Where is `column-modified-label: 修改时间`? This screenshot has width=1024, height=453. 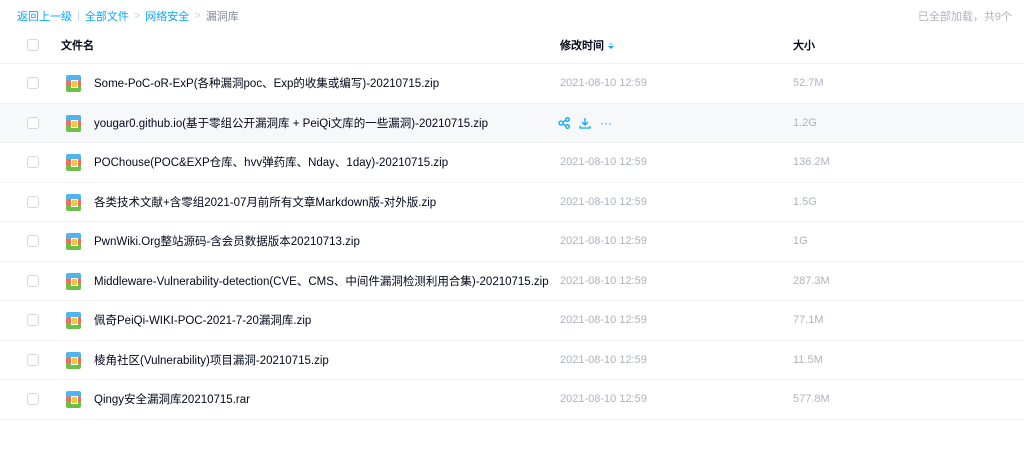 column-modified-label: 修改时间 is located at coordinates (582, 46).